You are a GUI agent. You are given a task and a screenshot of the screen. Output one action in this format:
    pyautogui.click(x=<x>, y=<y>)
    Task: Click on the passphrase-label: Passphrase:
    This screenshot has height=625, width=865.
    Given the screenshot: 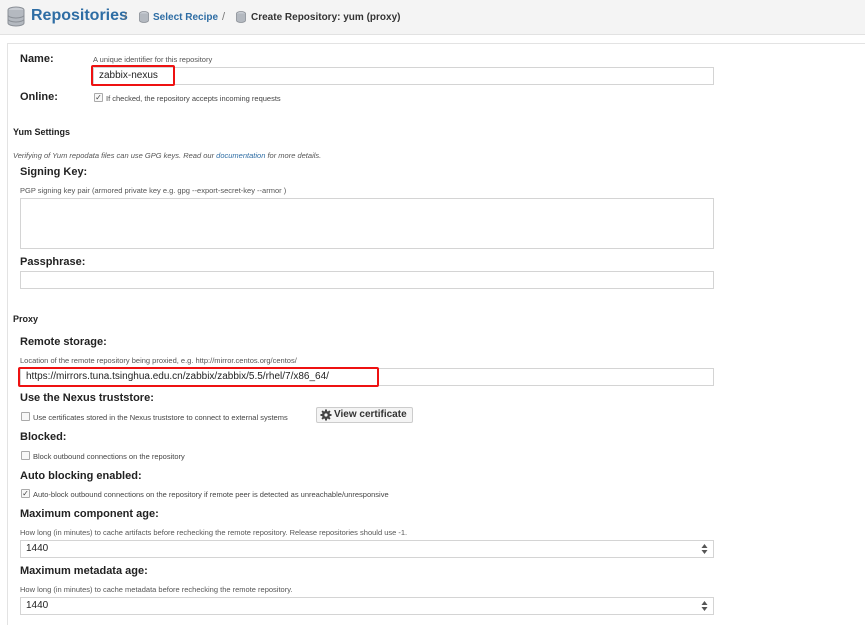 What is the action you would take?
    pyautogui.click(x=53, y=262)
    